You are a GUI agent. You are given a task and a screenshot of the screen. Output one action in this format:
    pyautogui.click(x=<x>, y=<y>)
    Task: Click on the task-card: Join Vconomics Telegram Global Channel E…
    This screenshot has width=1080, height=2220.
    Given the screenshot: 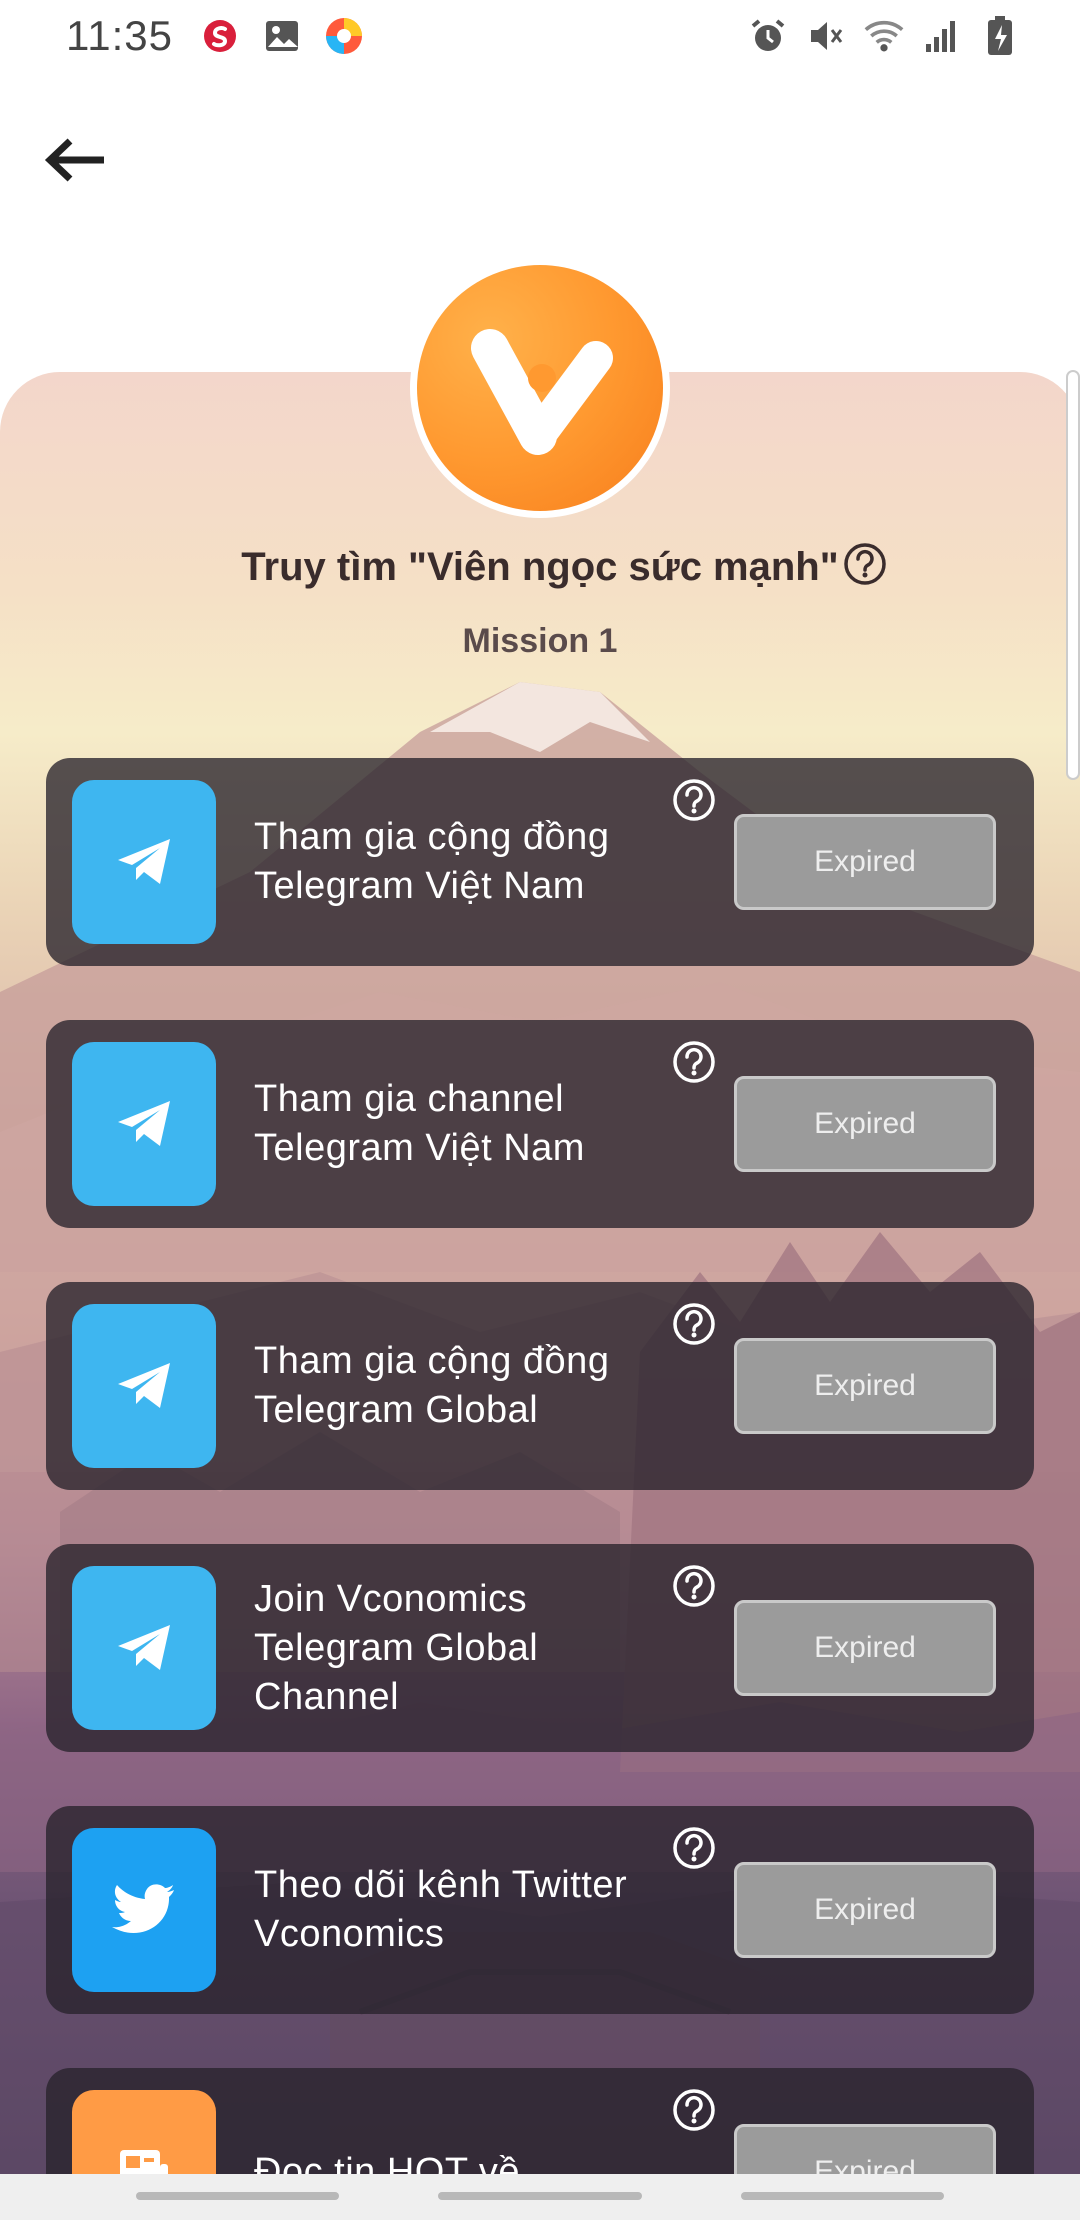 What is the action you would take?
    pyautogui.click(x=540, y=1648)
    